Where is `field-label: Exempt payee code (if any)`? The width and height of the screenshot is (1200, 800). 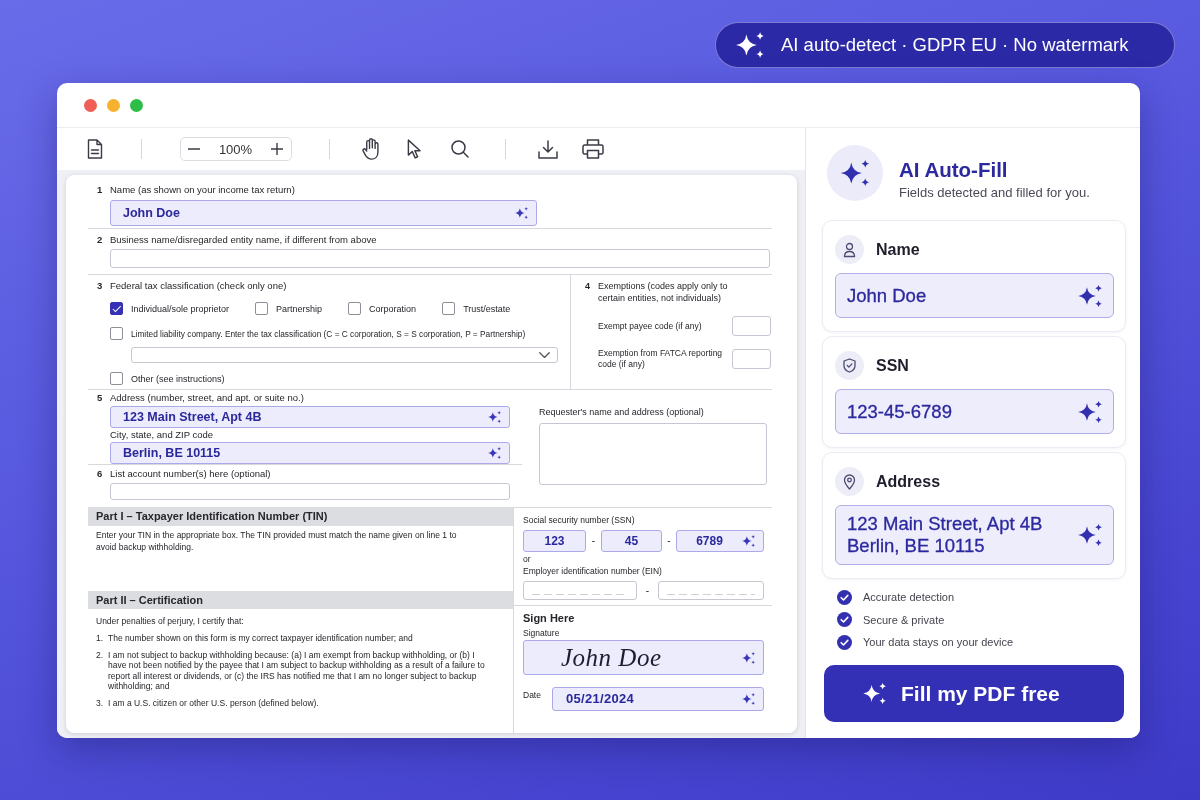
field-label: Exempt payee code (if any) is located at coordinates (650, 326).